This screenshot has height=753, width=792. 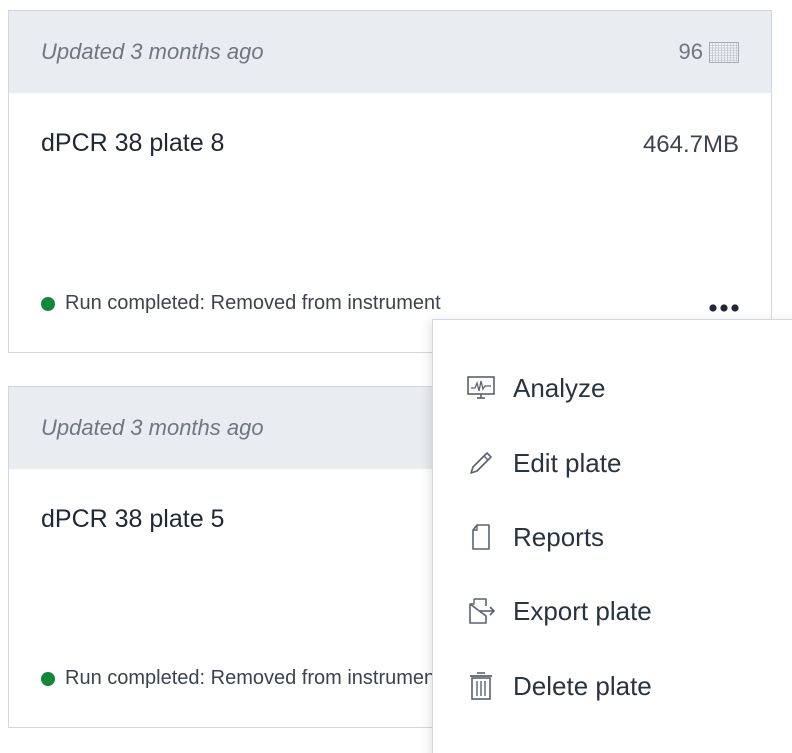 What do you see at coordinates (690, 51) in the screenshot?
I see `well-count-value: 96` at bounding box center [690, 51].